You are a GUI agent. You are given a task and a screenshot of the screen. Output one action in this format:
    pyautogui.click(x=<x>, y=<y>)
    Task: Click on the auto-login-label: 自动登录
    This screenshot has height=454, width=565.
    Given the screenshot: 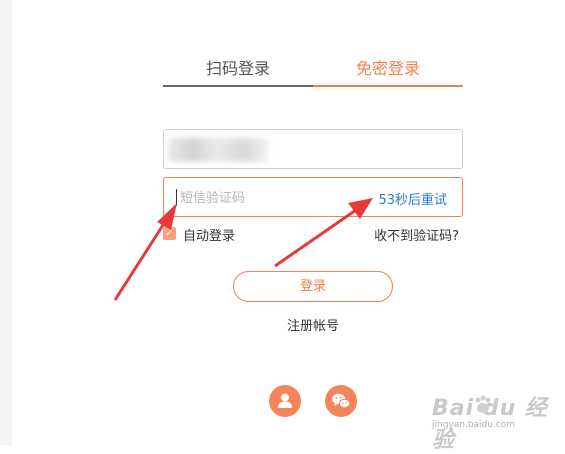 What is the action you would take?
    pyautogui.click(x=209, y=236)
    